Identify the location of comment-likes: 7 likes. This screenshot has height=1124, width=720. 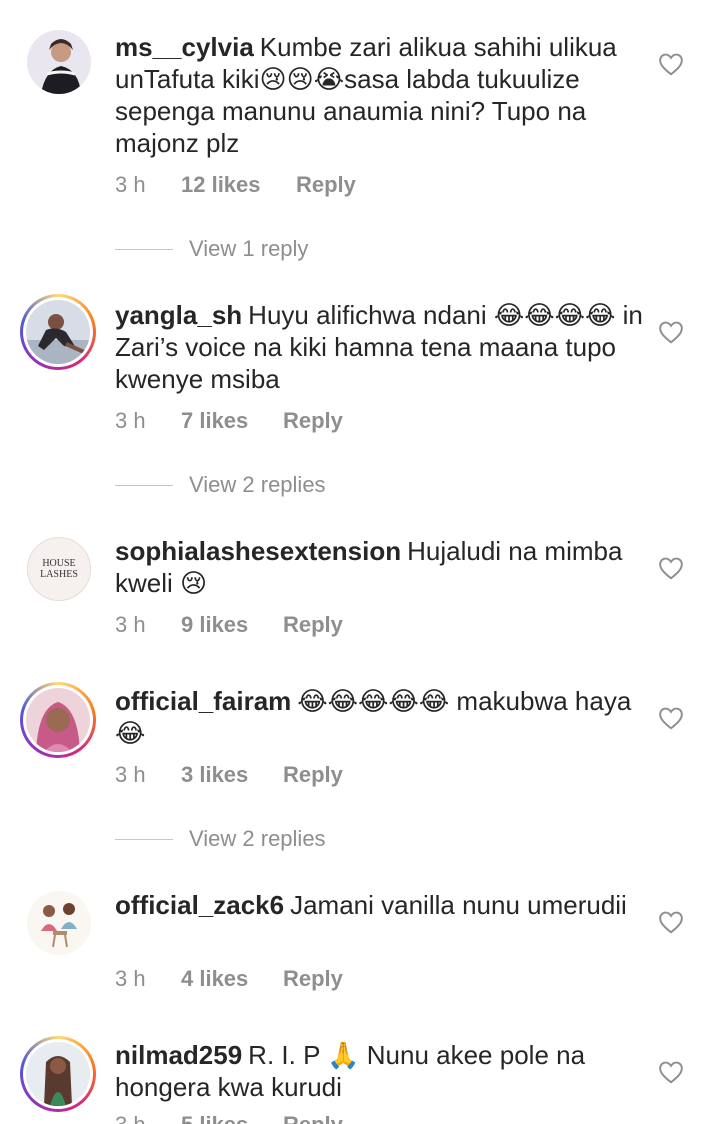
(232, 421).